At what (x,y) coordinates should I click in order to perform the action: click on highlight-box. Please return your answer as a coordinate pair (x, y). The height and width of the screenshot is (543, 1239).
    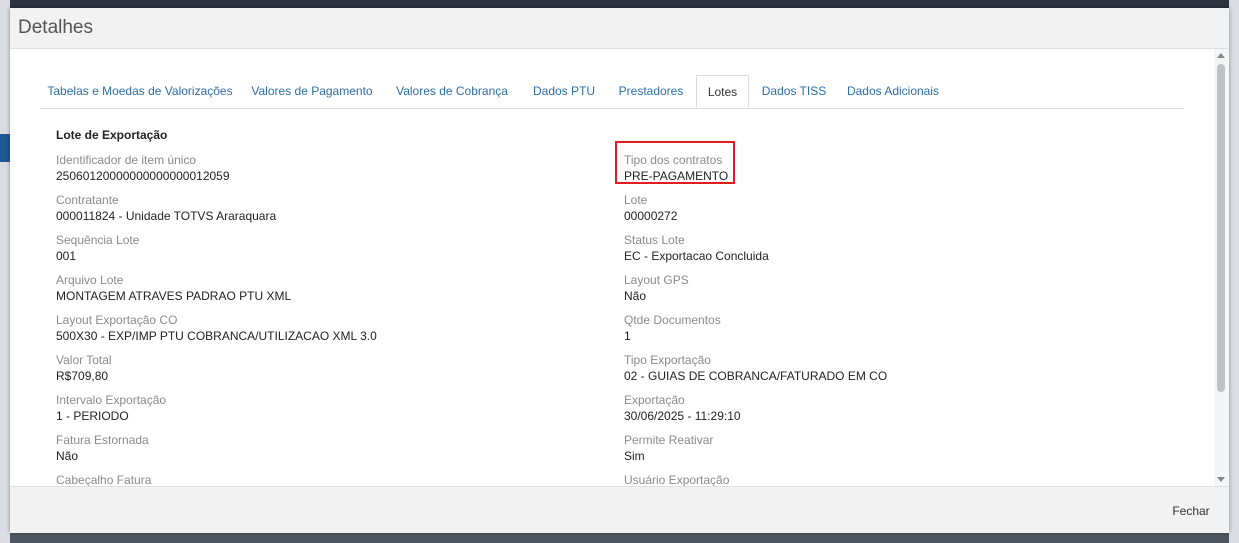
    Looking at the image, I should click on (675, 162).